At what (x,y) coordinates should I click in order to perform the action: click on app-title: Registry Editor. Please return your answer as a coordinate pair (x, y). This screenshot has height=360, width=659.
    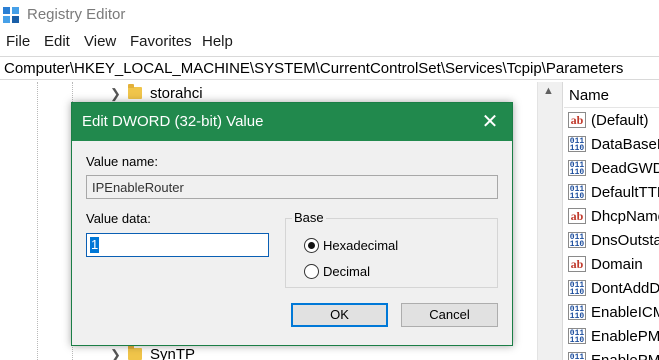
    Looking at the image, I should click on (76, 14).